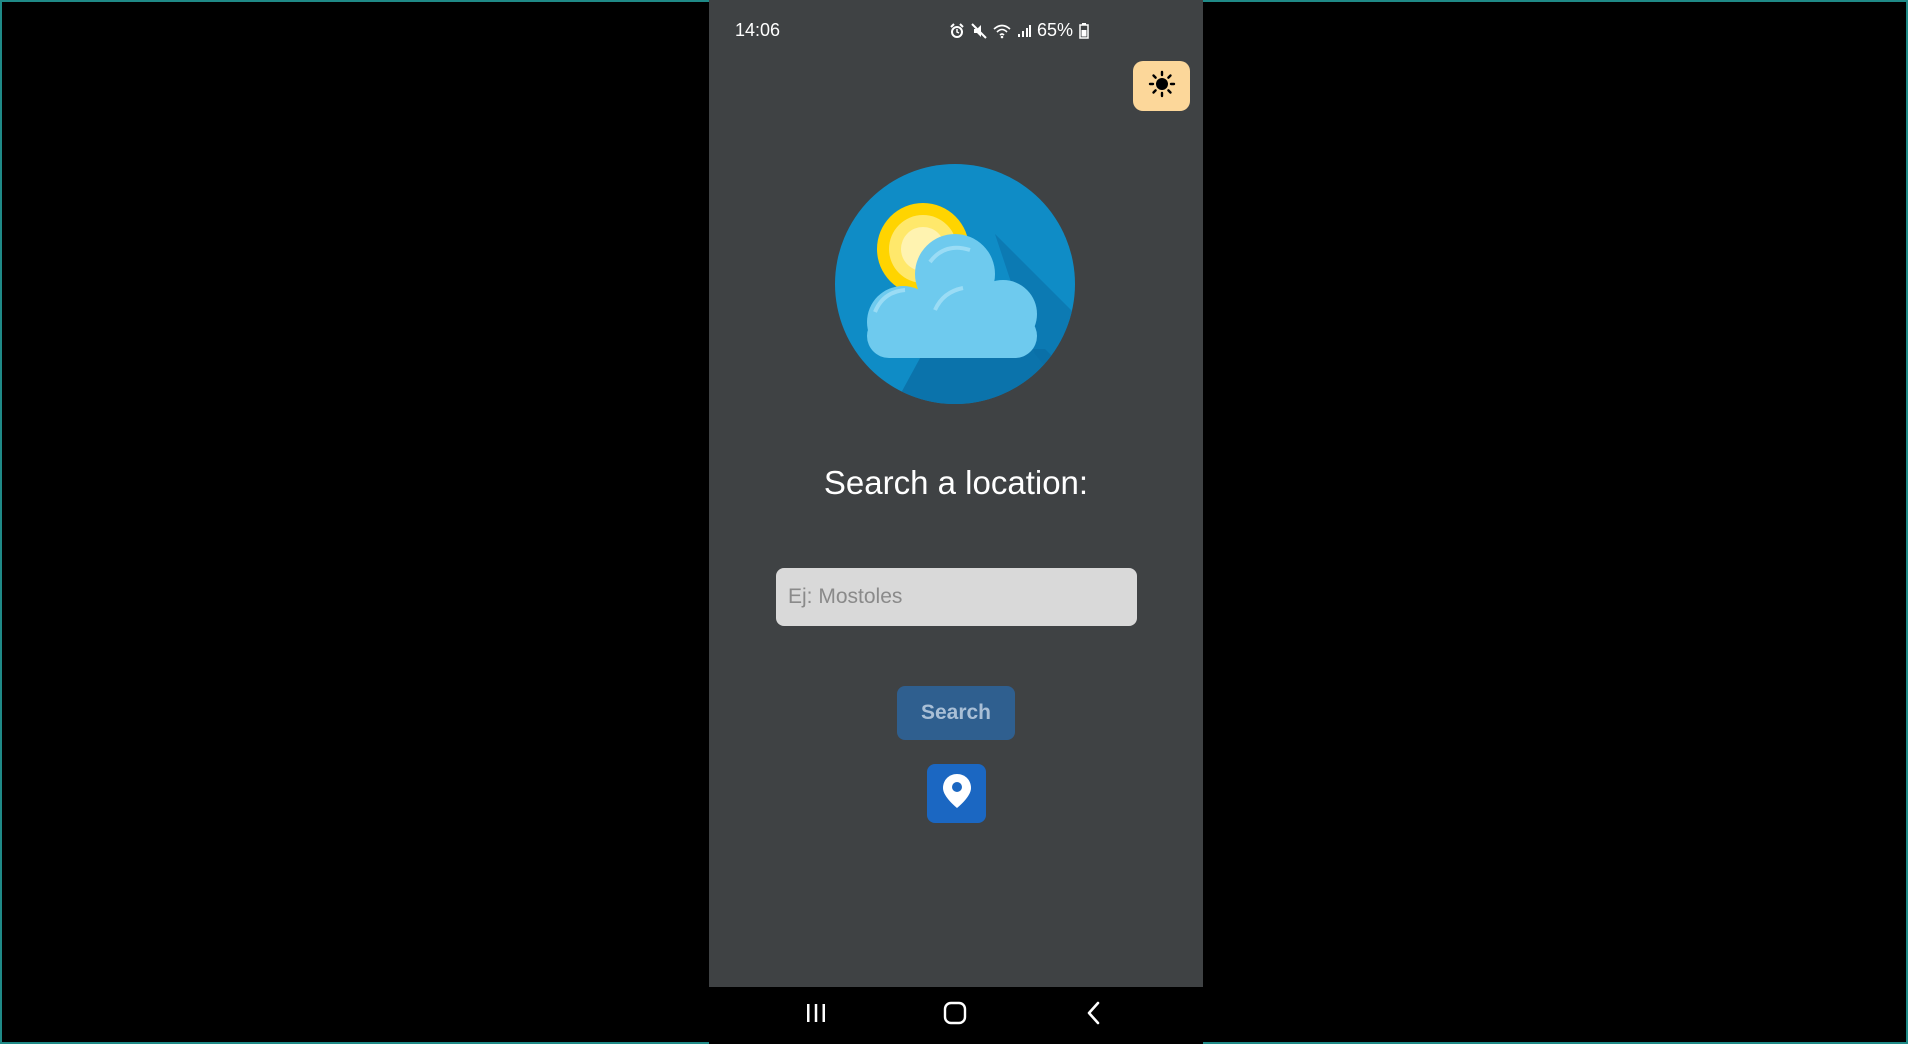  I want to click on battery-percent: 65%, so click(1055, 30).